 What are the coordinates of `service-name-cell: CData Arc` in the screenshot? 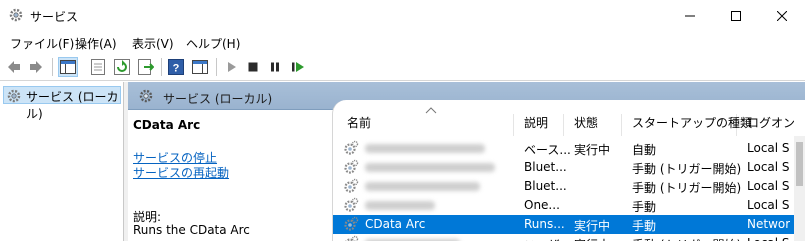 It's located at (395, 224).